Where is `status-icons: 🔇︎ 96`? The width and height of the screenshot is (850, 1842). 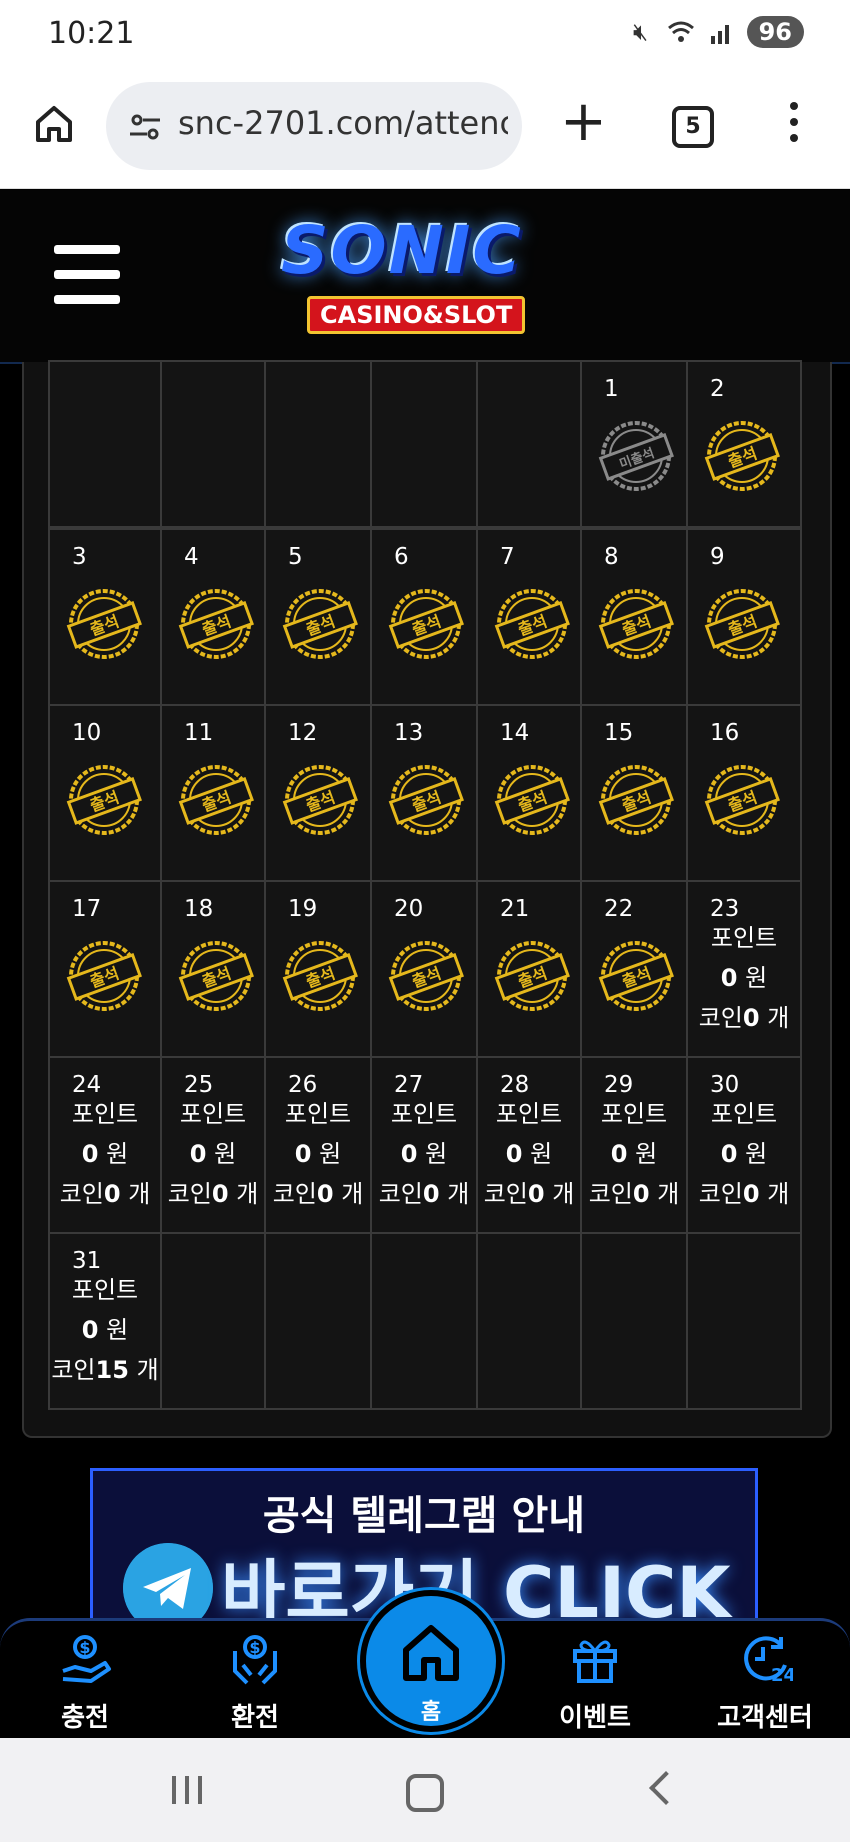
status-icons: 🔇︎ 96 is located at coordinates (715, 32).